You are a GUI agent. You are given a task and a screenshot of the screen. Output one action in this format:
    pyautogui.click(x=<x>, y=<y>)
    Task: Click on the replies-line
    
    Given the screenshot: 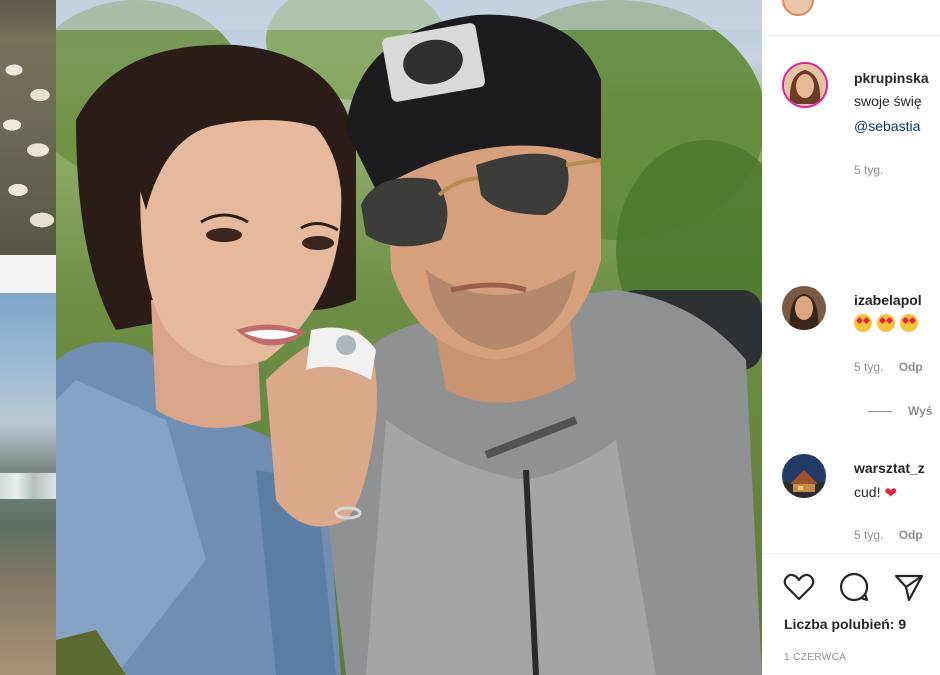 What is the action you would take?
    pyautogui.click(x=880, y=412)
    